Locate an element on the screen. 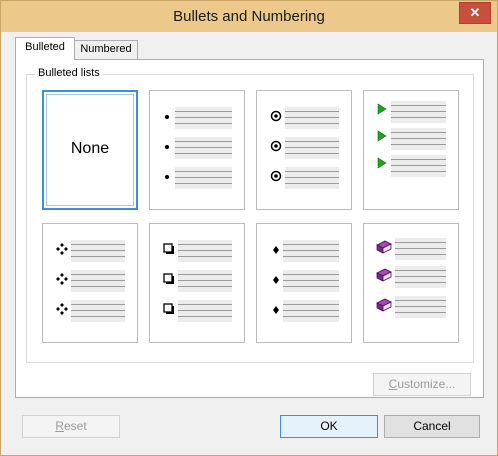  customize-accesskey: C is located at coordinates (393, 384).